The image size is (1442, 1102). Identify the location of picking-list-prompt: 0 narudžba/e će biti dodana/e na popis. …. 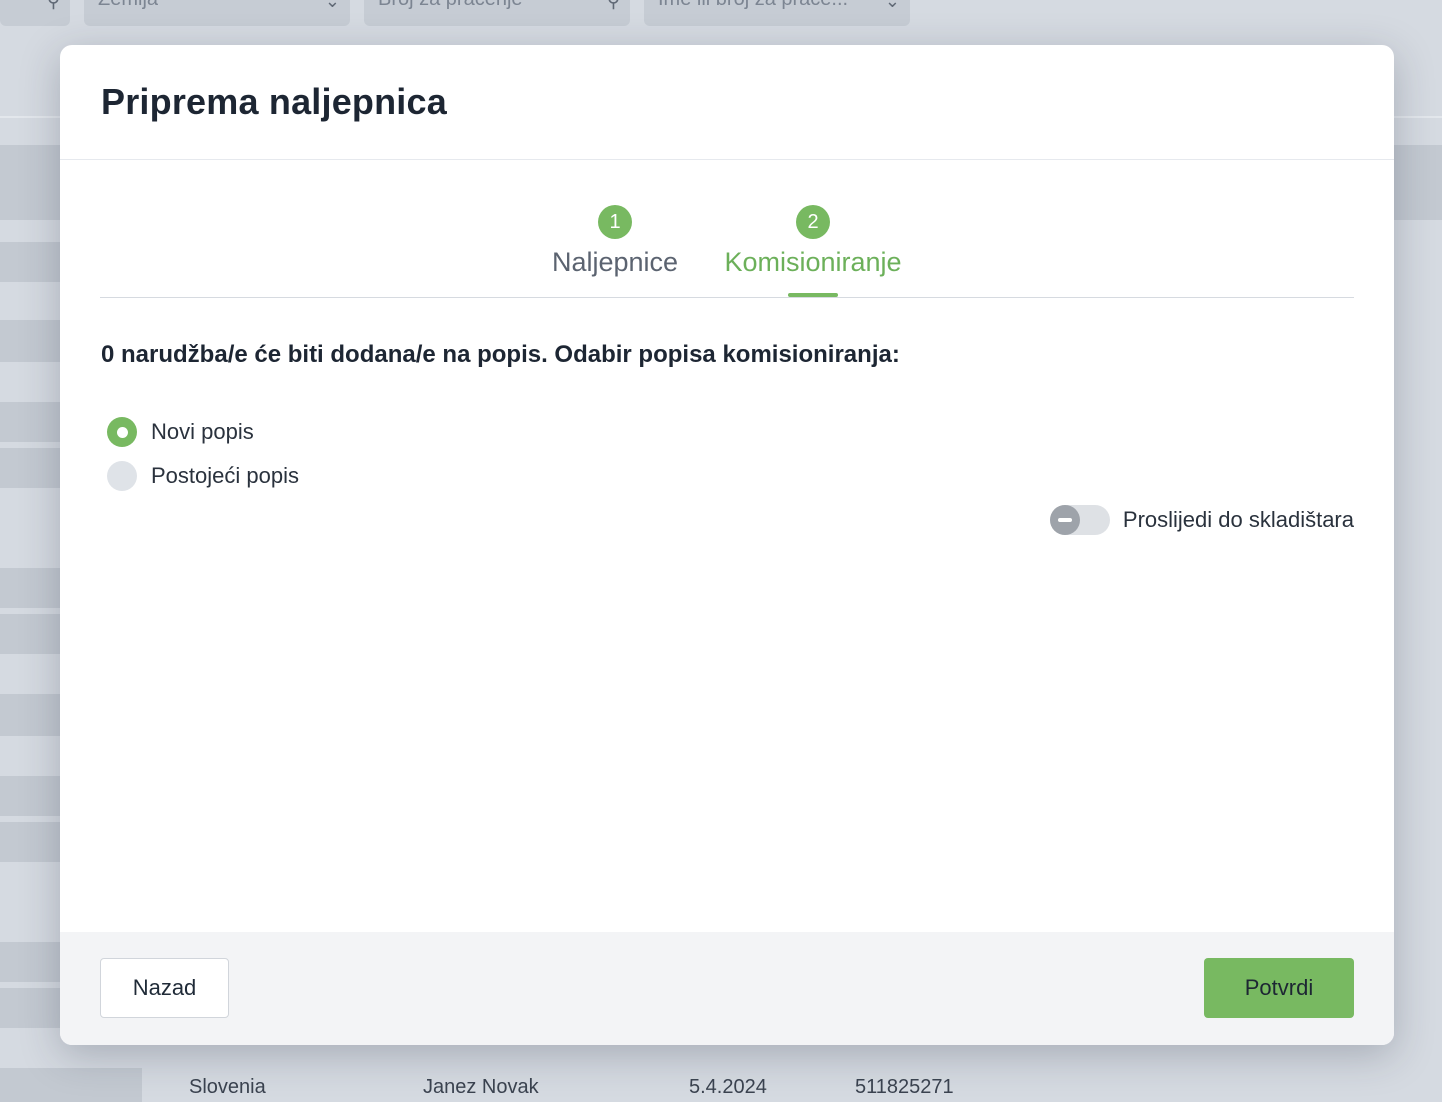
(500, 354).